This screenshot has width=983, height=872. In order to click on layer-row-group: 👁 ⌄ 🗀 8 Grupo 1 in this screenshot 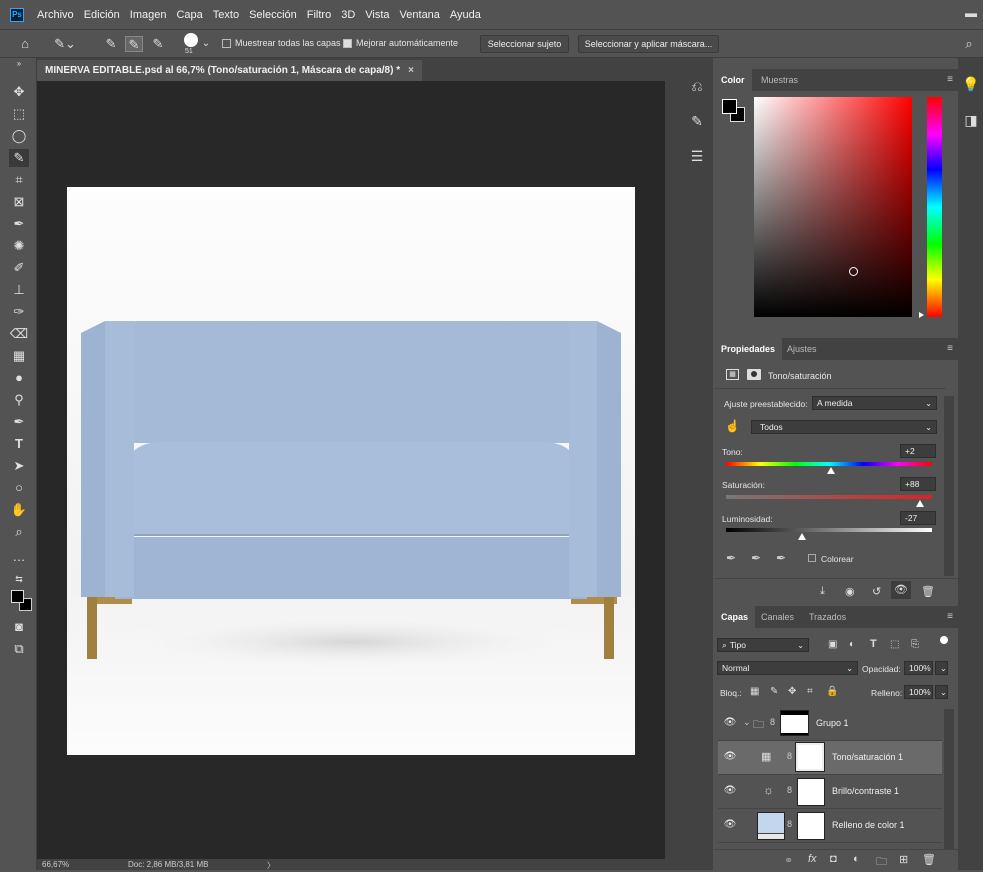, I will do `click(830, 724)`.